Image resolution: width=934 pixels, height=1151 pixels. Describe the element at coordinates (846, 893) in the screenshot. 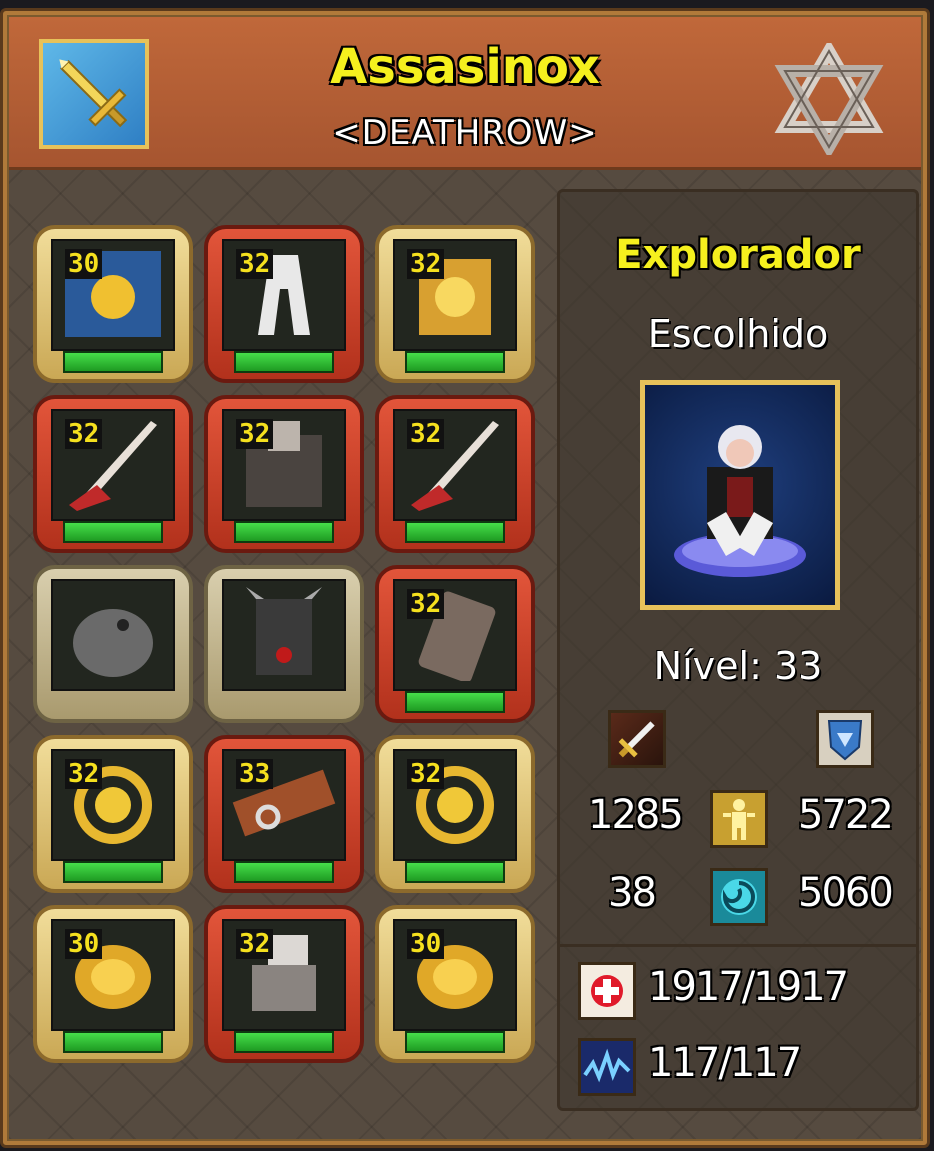

I see `energy-value: 5060` at that location.